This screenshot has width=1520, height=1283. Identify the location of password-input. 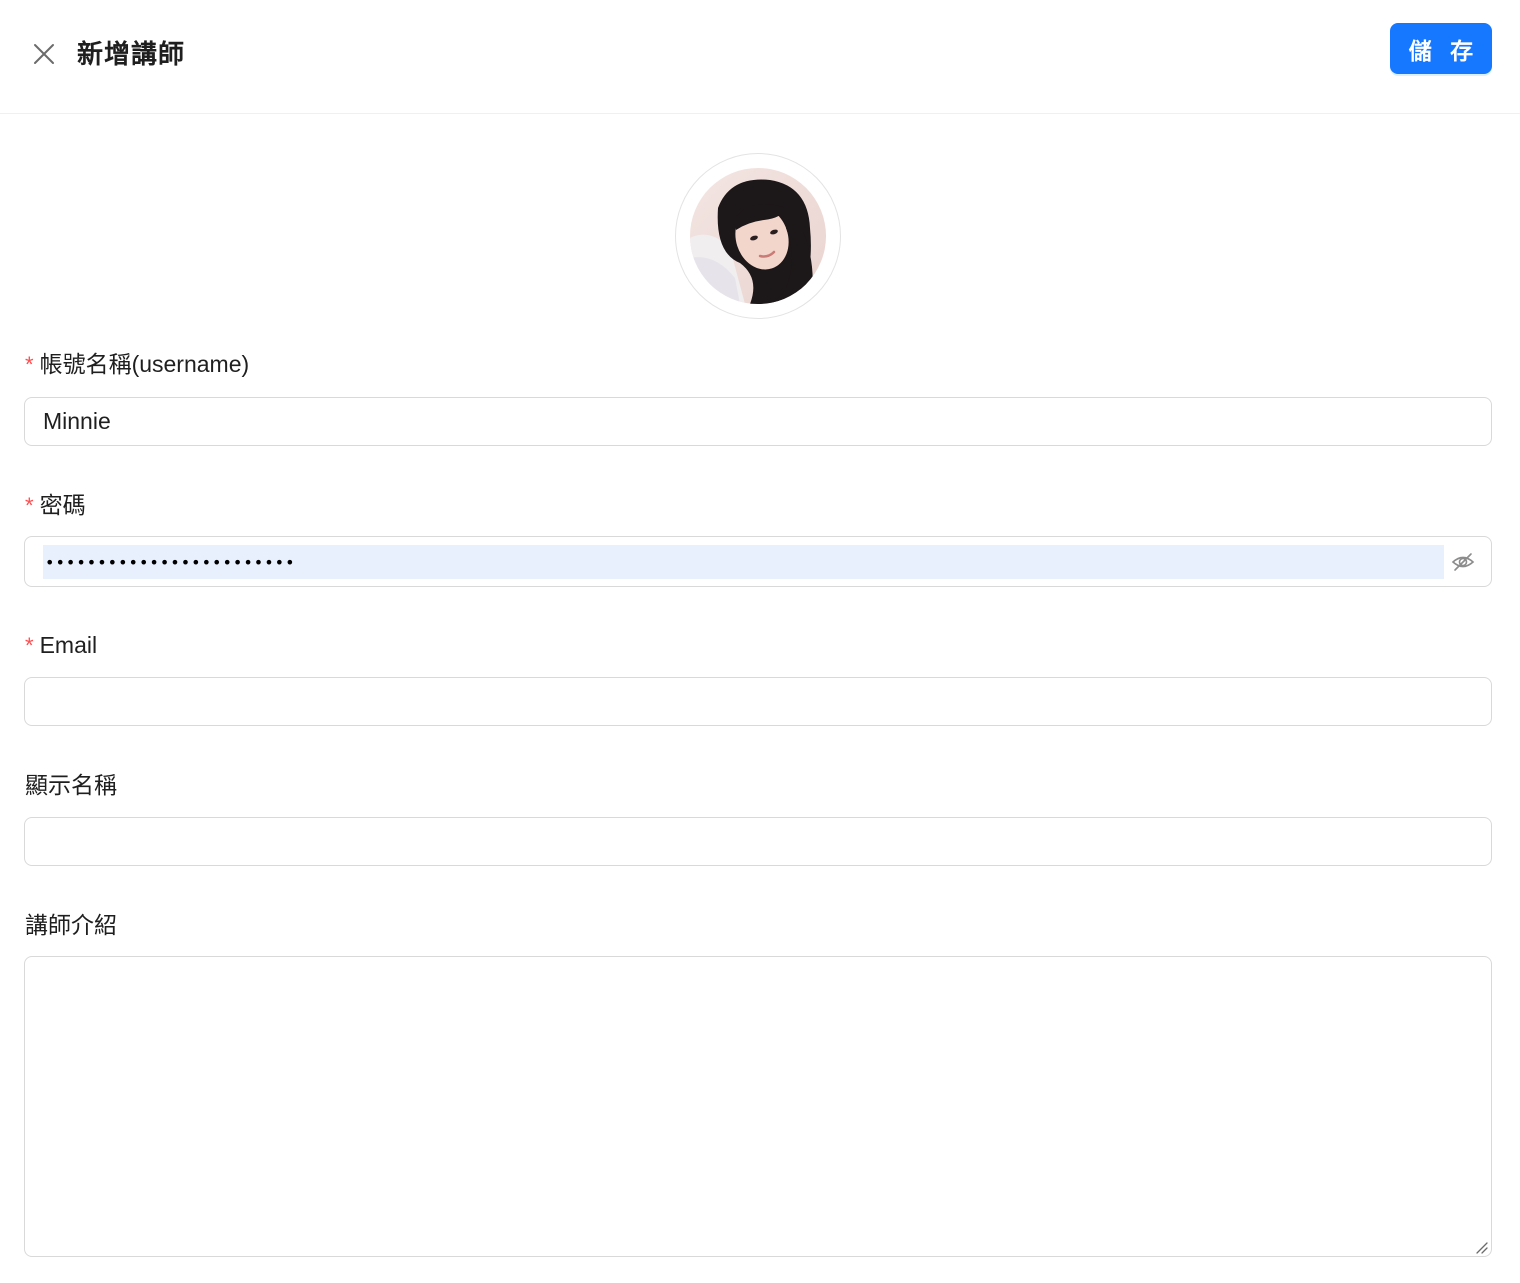
(743, 562).